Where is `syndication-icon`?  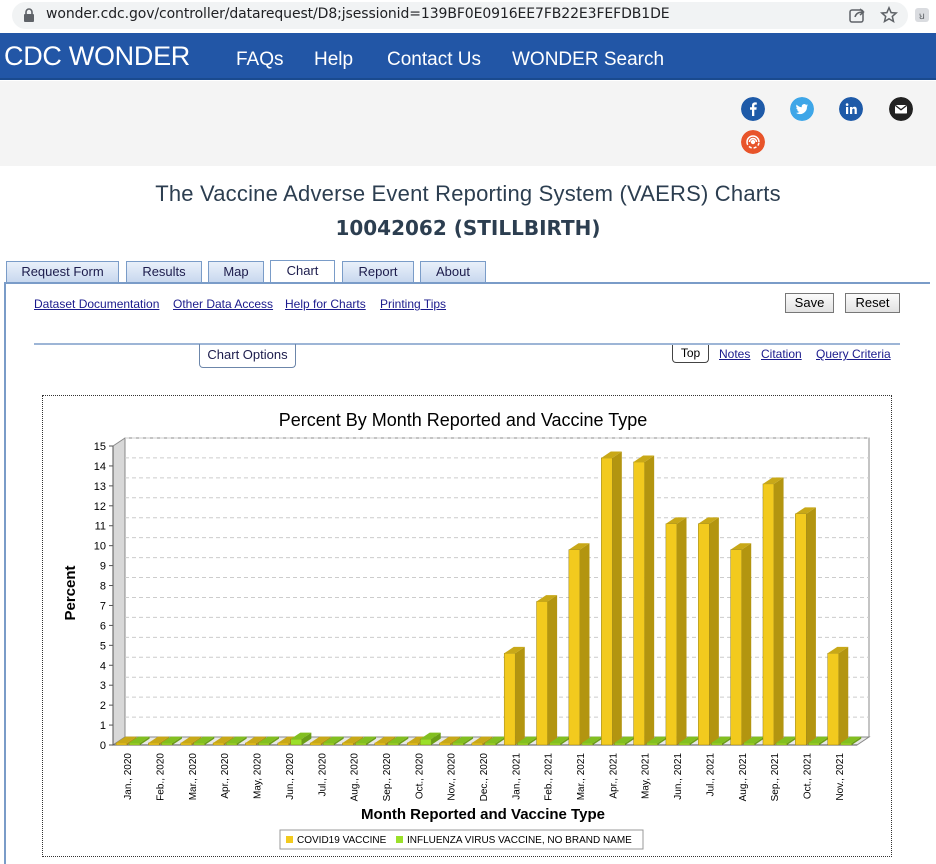 syndication-icon is located at coordinates (753, 142).